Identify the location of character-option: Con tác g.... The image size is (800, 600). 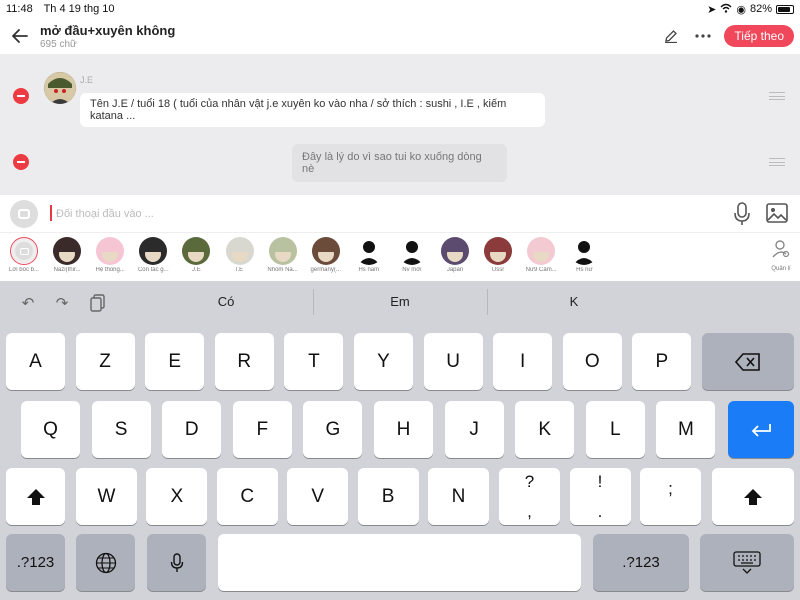
(153, 255).